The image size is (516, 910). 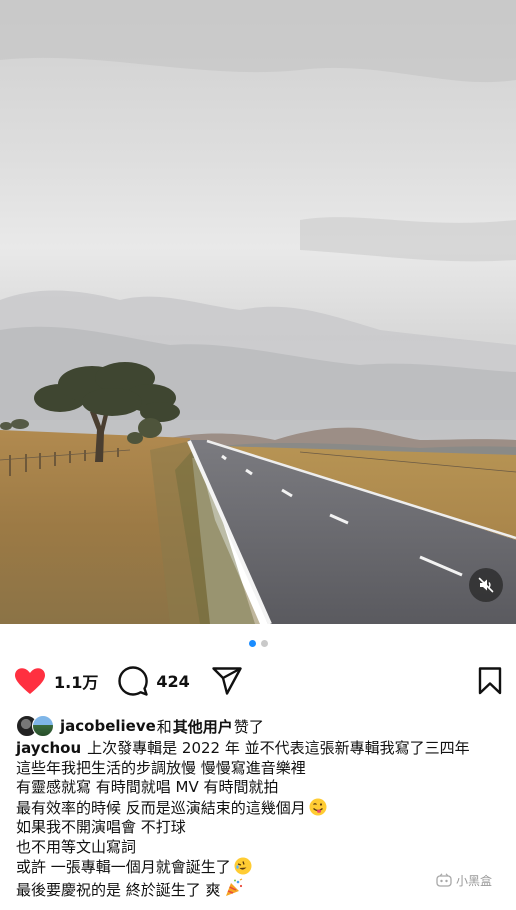 What do you see at coordinates (161, 807) in the screenshot?
I see `caption-text: 最有效率的時候 反而是巡演結束的這幾個月` at bounding box center [161, 807].